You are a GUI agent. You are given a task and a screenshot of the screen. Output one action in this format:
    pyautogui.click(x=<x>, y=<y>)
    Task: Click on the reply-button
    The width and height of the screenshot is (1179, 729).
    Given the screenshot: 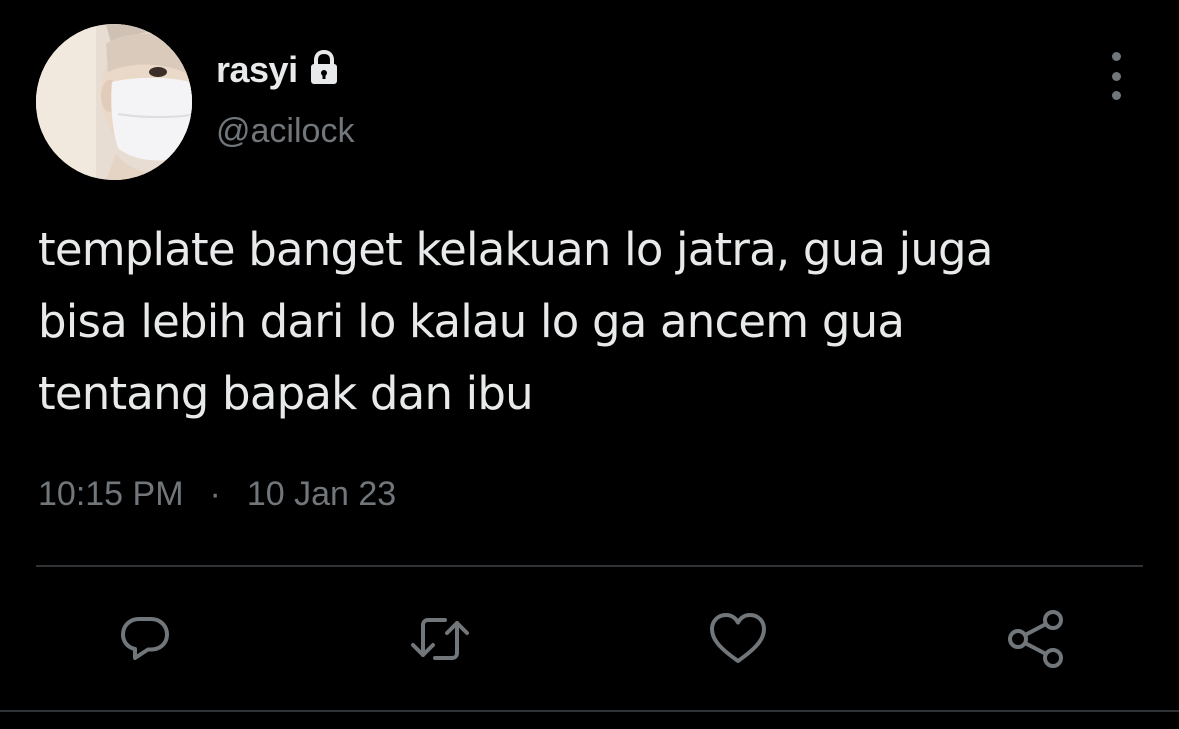 What is the action you would take?
    pyautogui.click(x=145, y=639)
    